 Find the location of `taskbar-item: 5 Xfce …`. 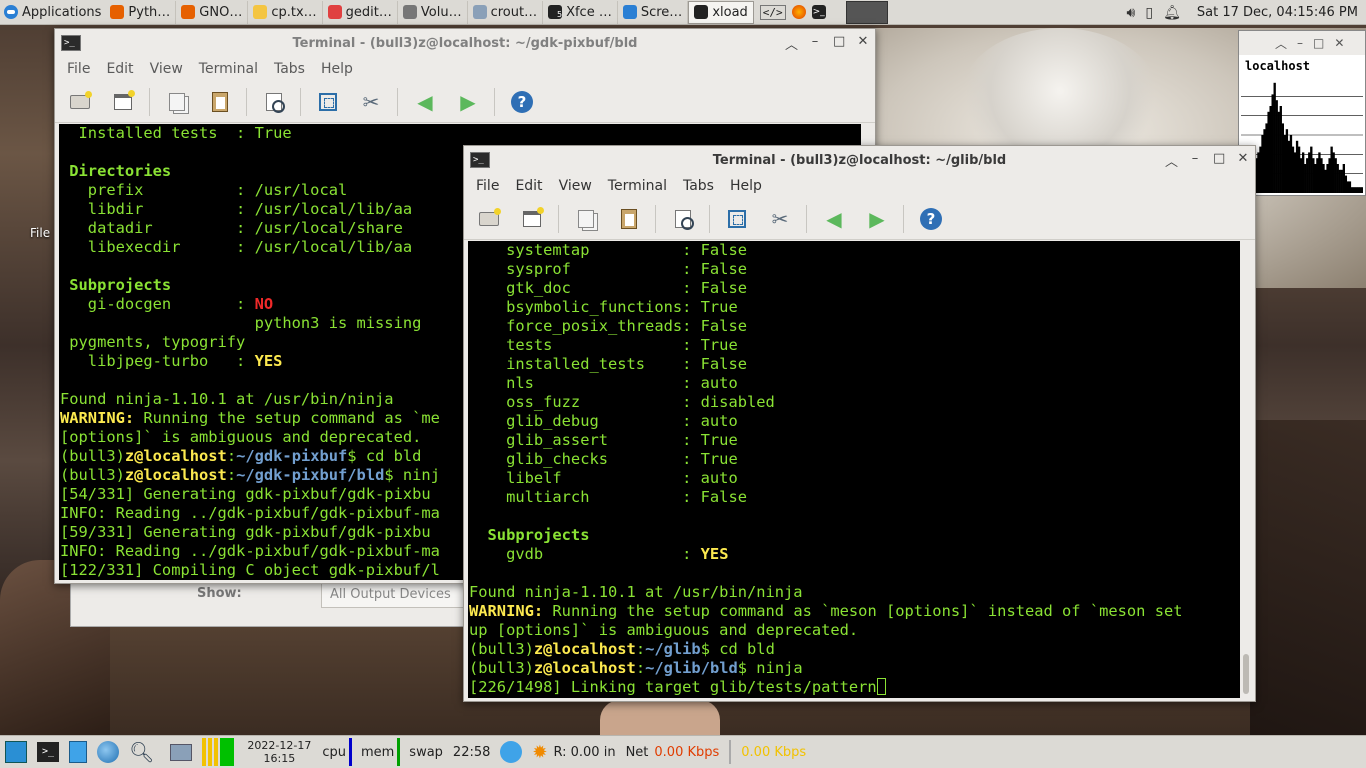

taskbar-item: 5 Xfce … is located at coordinates (580, 12).